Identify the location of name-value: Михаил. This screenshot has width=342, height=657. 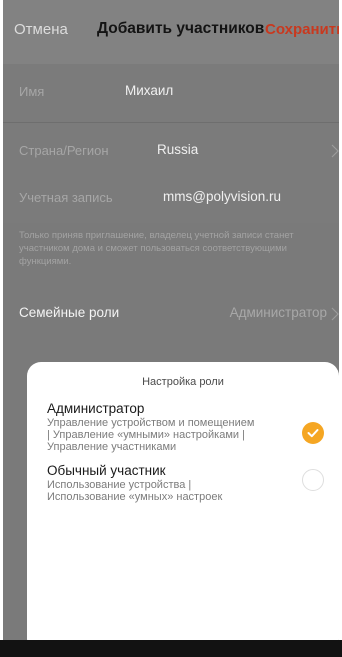
(149, 90).